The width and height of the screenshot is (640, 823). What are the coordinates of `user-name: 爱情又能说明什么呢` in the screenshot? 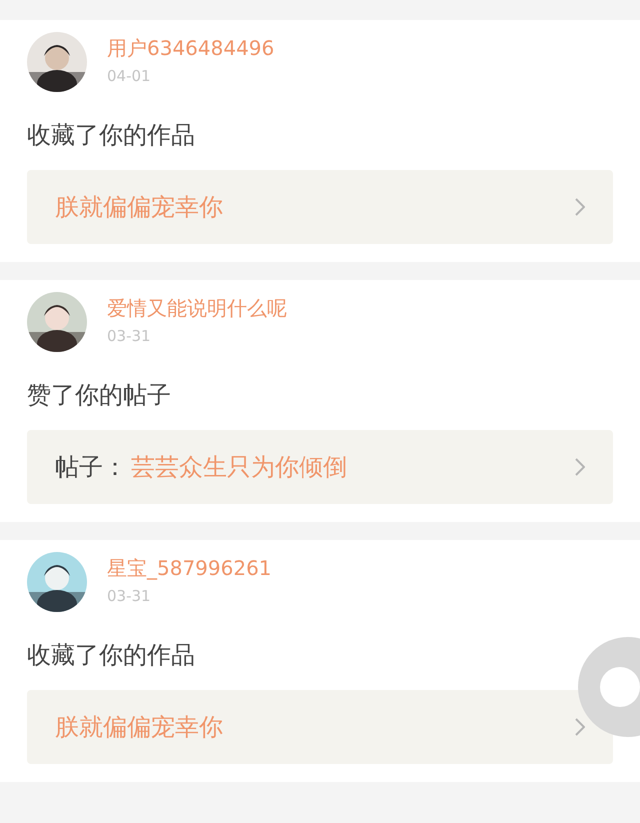 It's located at (197, 308).